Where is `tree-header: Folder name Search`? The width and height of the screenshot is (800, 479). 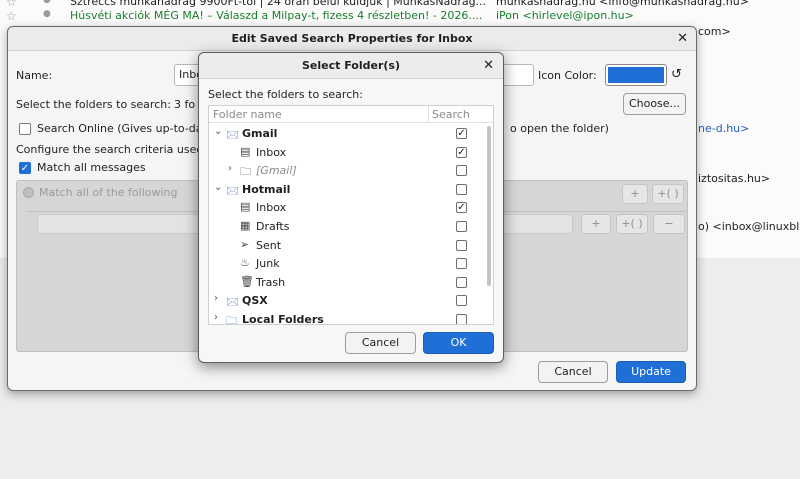
tree-header: Folder name Search is located at coordinates (351, 114).